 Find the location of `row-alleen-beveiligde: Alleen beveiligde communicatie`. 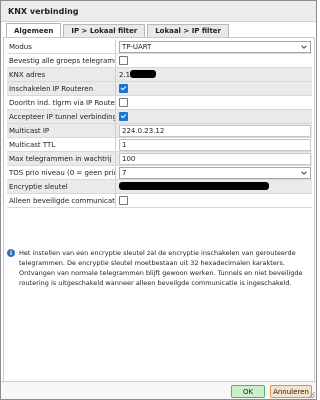

row-alleen-beveiligde: Alleen beveiligde communicatie is located at coordinates (159, 201).